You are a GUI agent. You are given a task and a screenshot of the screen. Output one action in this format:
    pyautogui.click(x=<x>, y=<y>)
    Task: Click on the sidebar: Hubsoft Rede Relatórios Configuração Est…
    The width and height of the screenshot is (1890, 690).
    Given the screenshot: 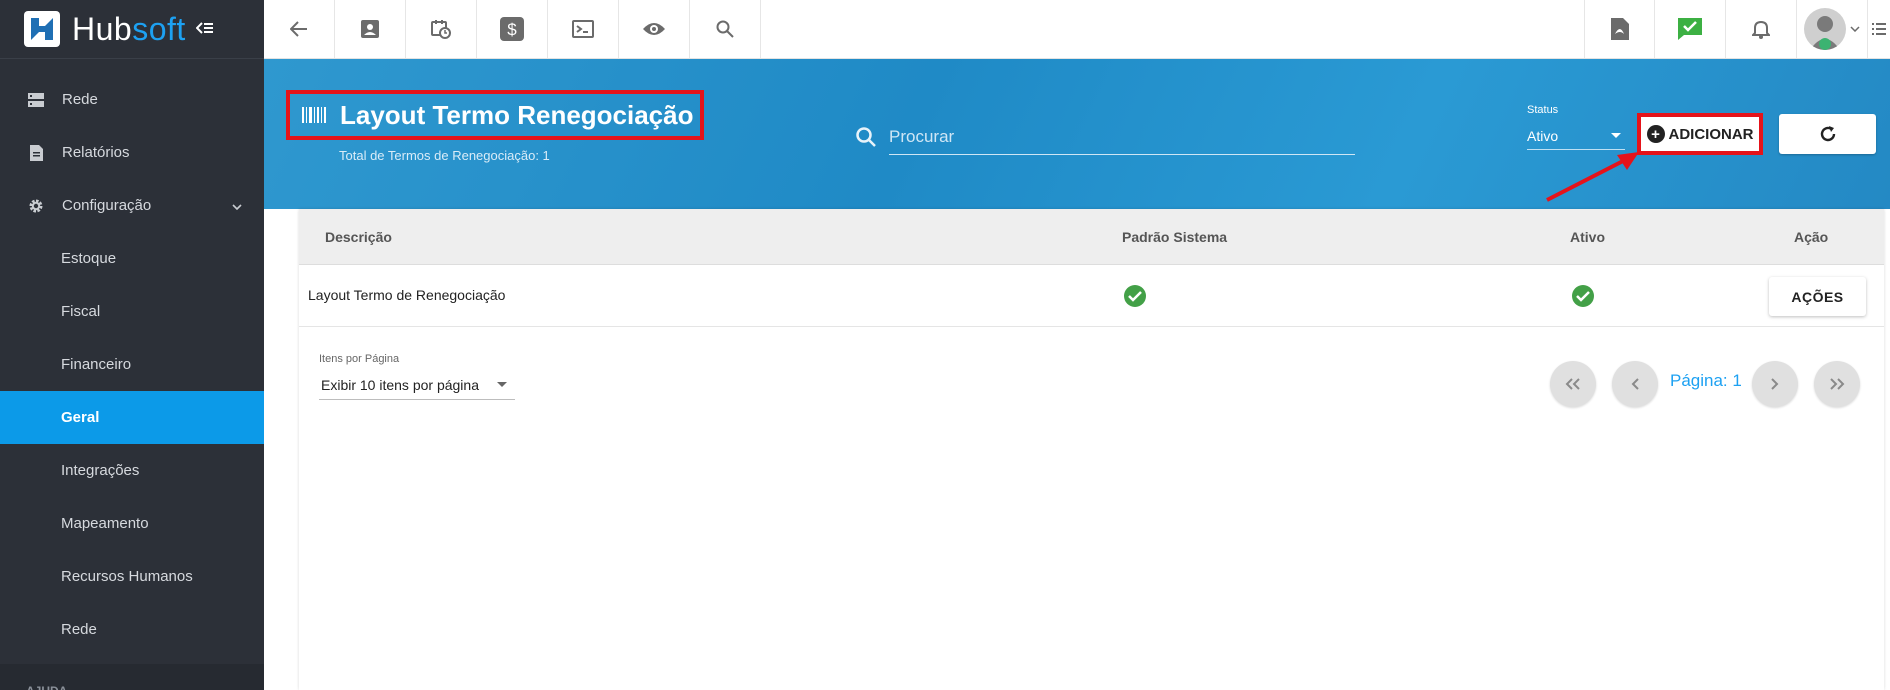 What is the action you would take?
    pyautogui.click(x=132, y=345)
    